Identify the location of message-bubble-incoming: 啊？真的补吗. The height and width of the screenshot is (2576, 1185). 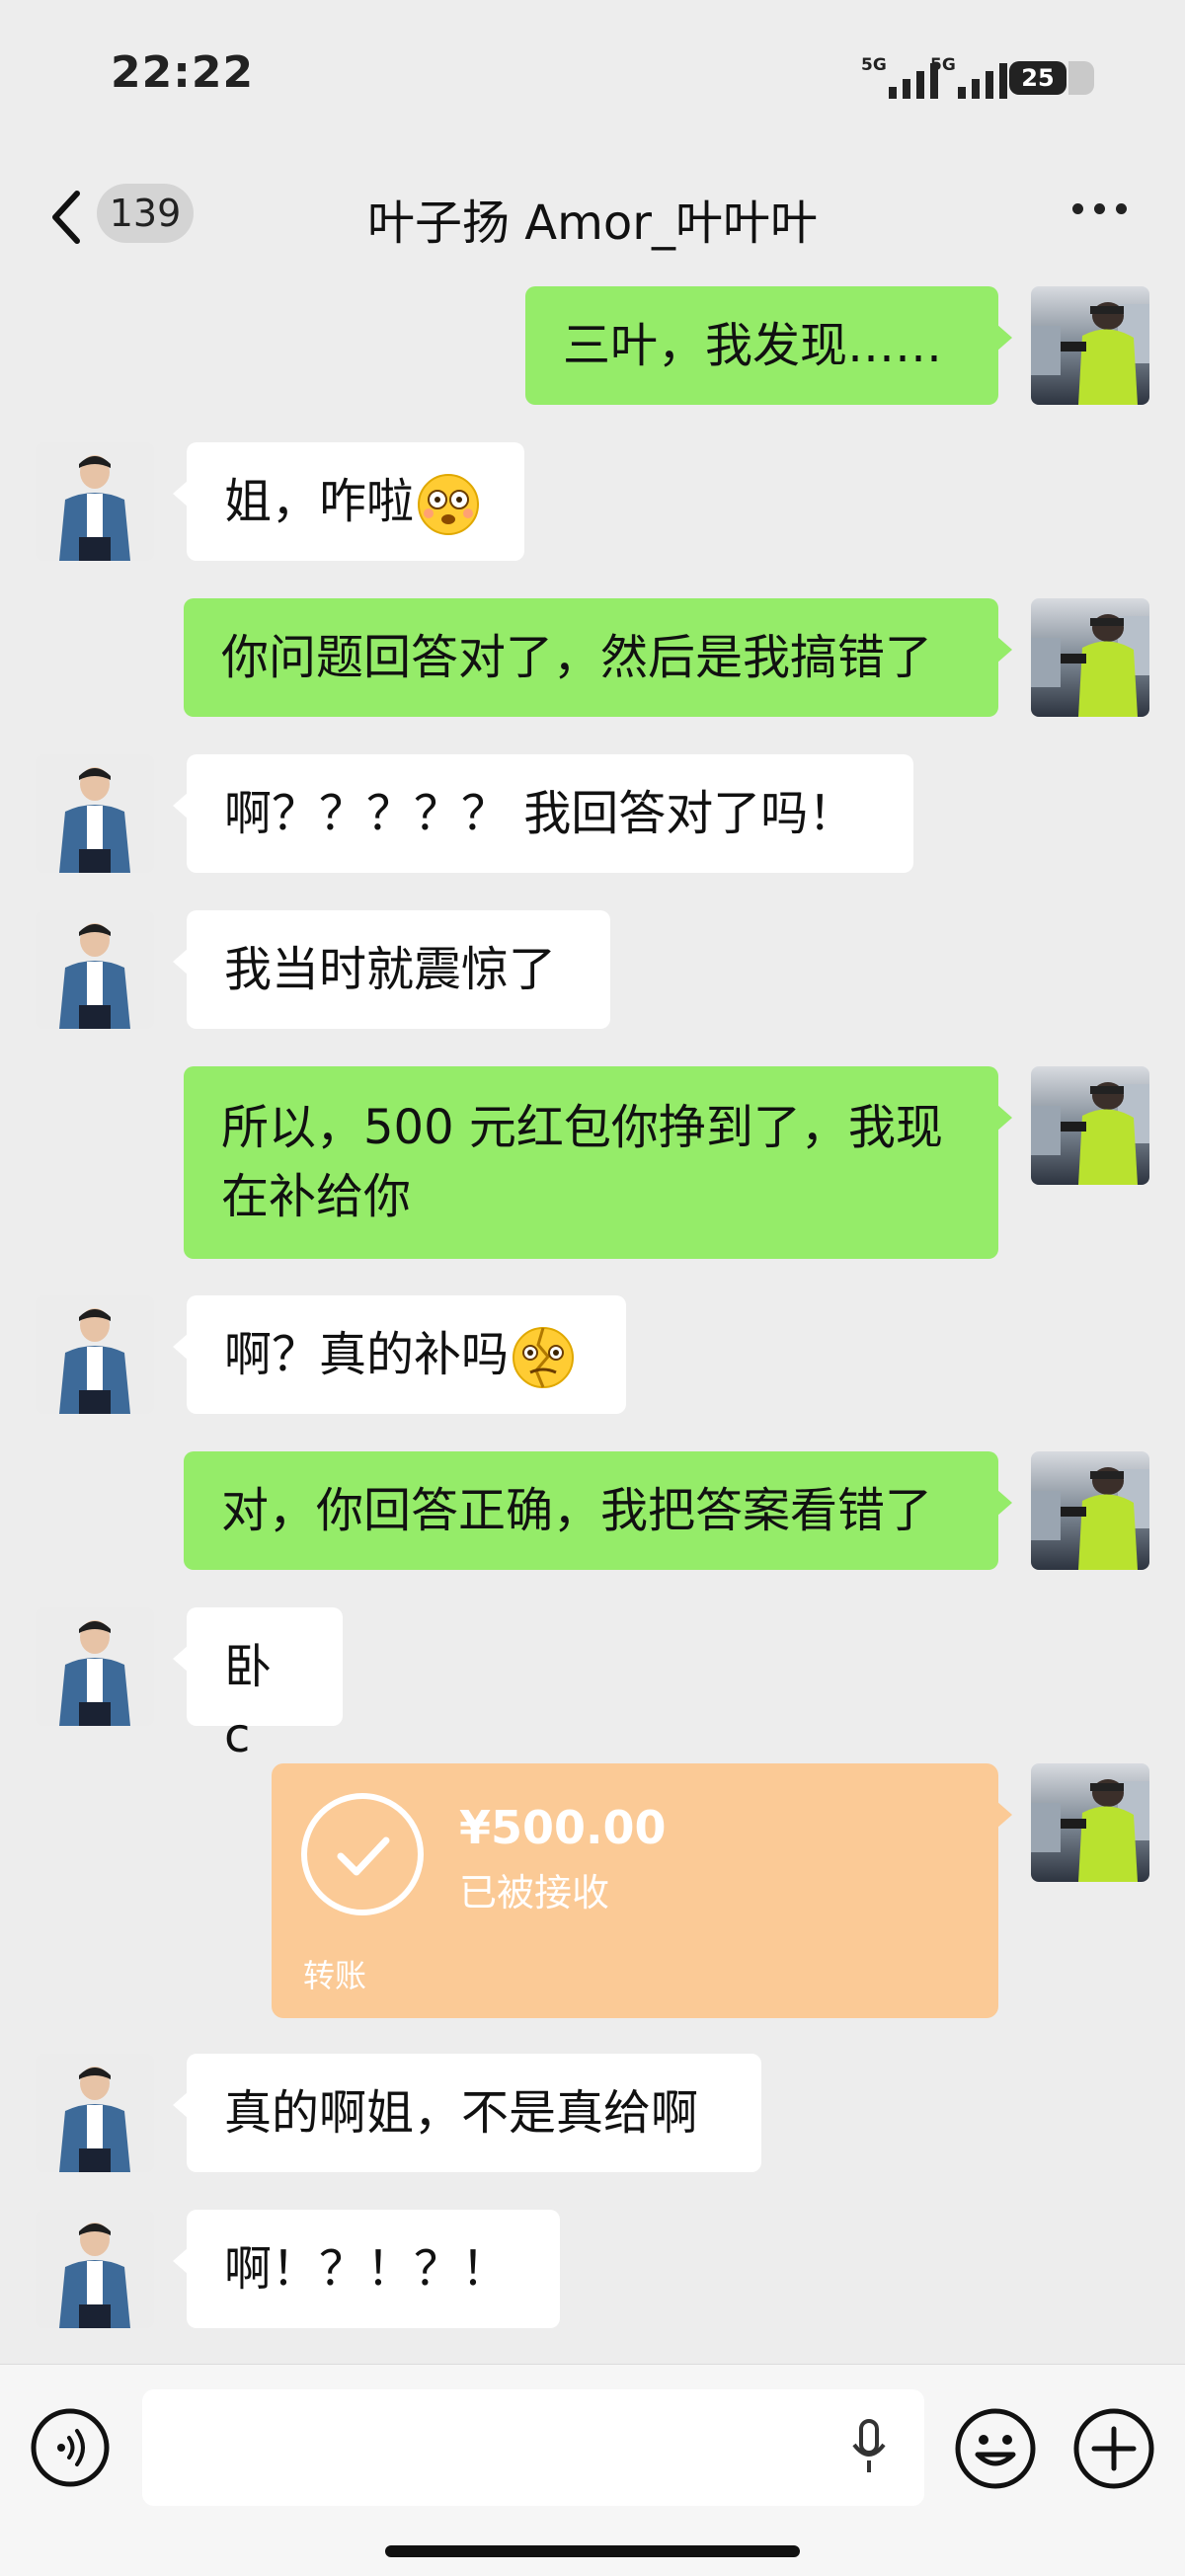
(399, 1354).